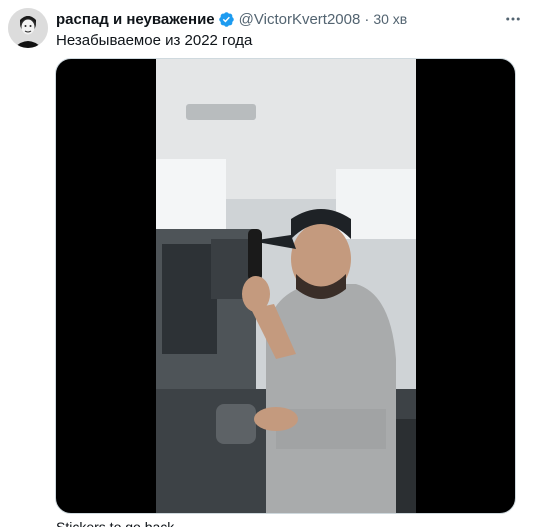  Describe the element at coordinates (135, 19) in the screenshot. I see `display-name: распад и неуважение` at that location.